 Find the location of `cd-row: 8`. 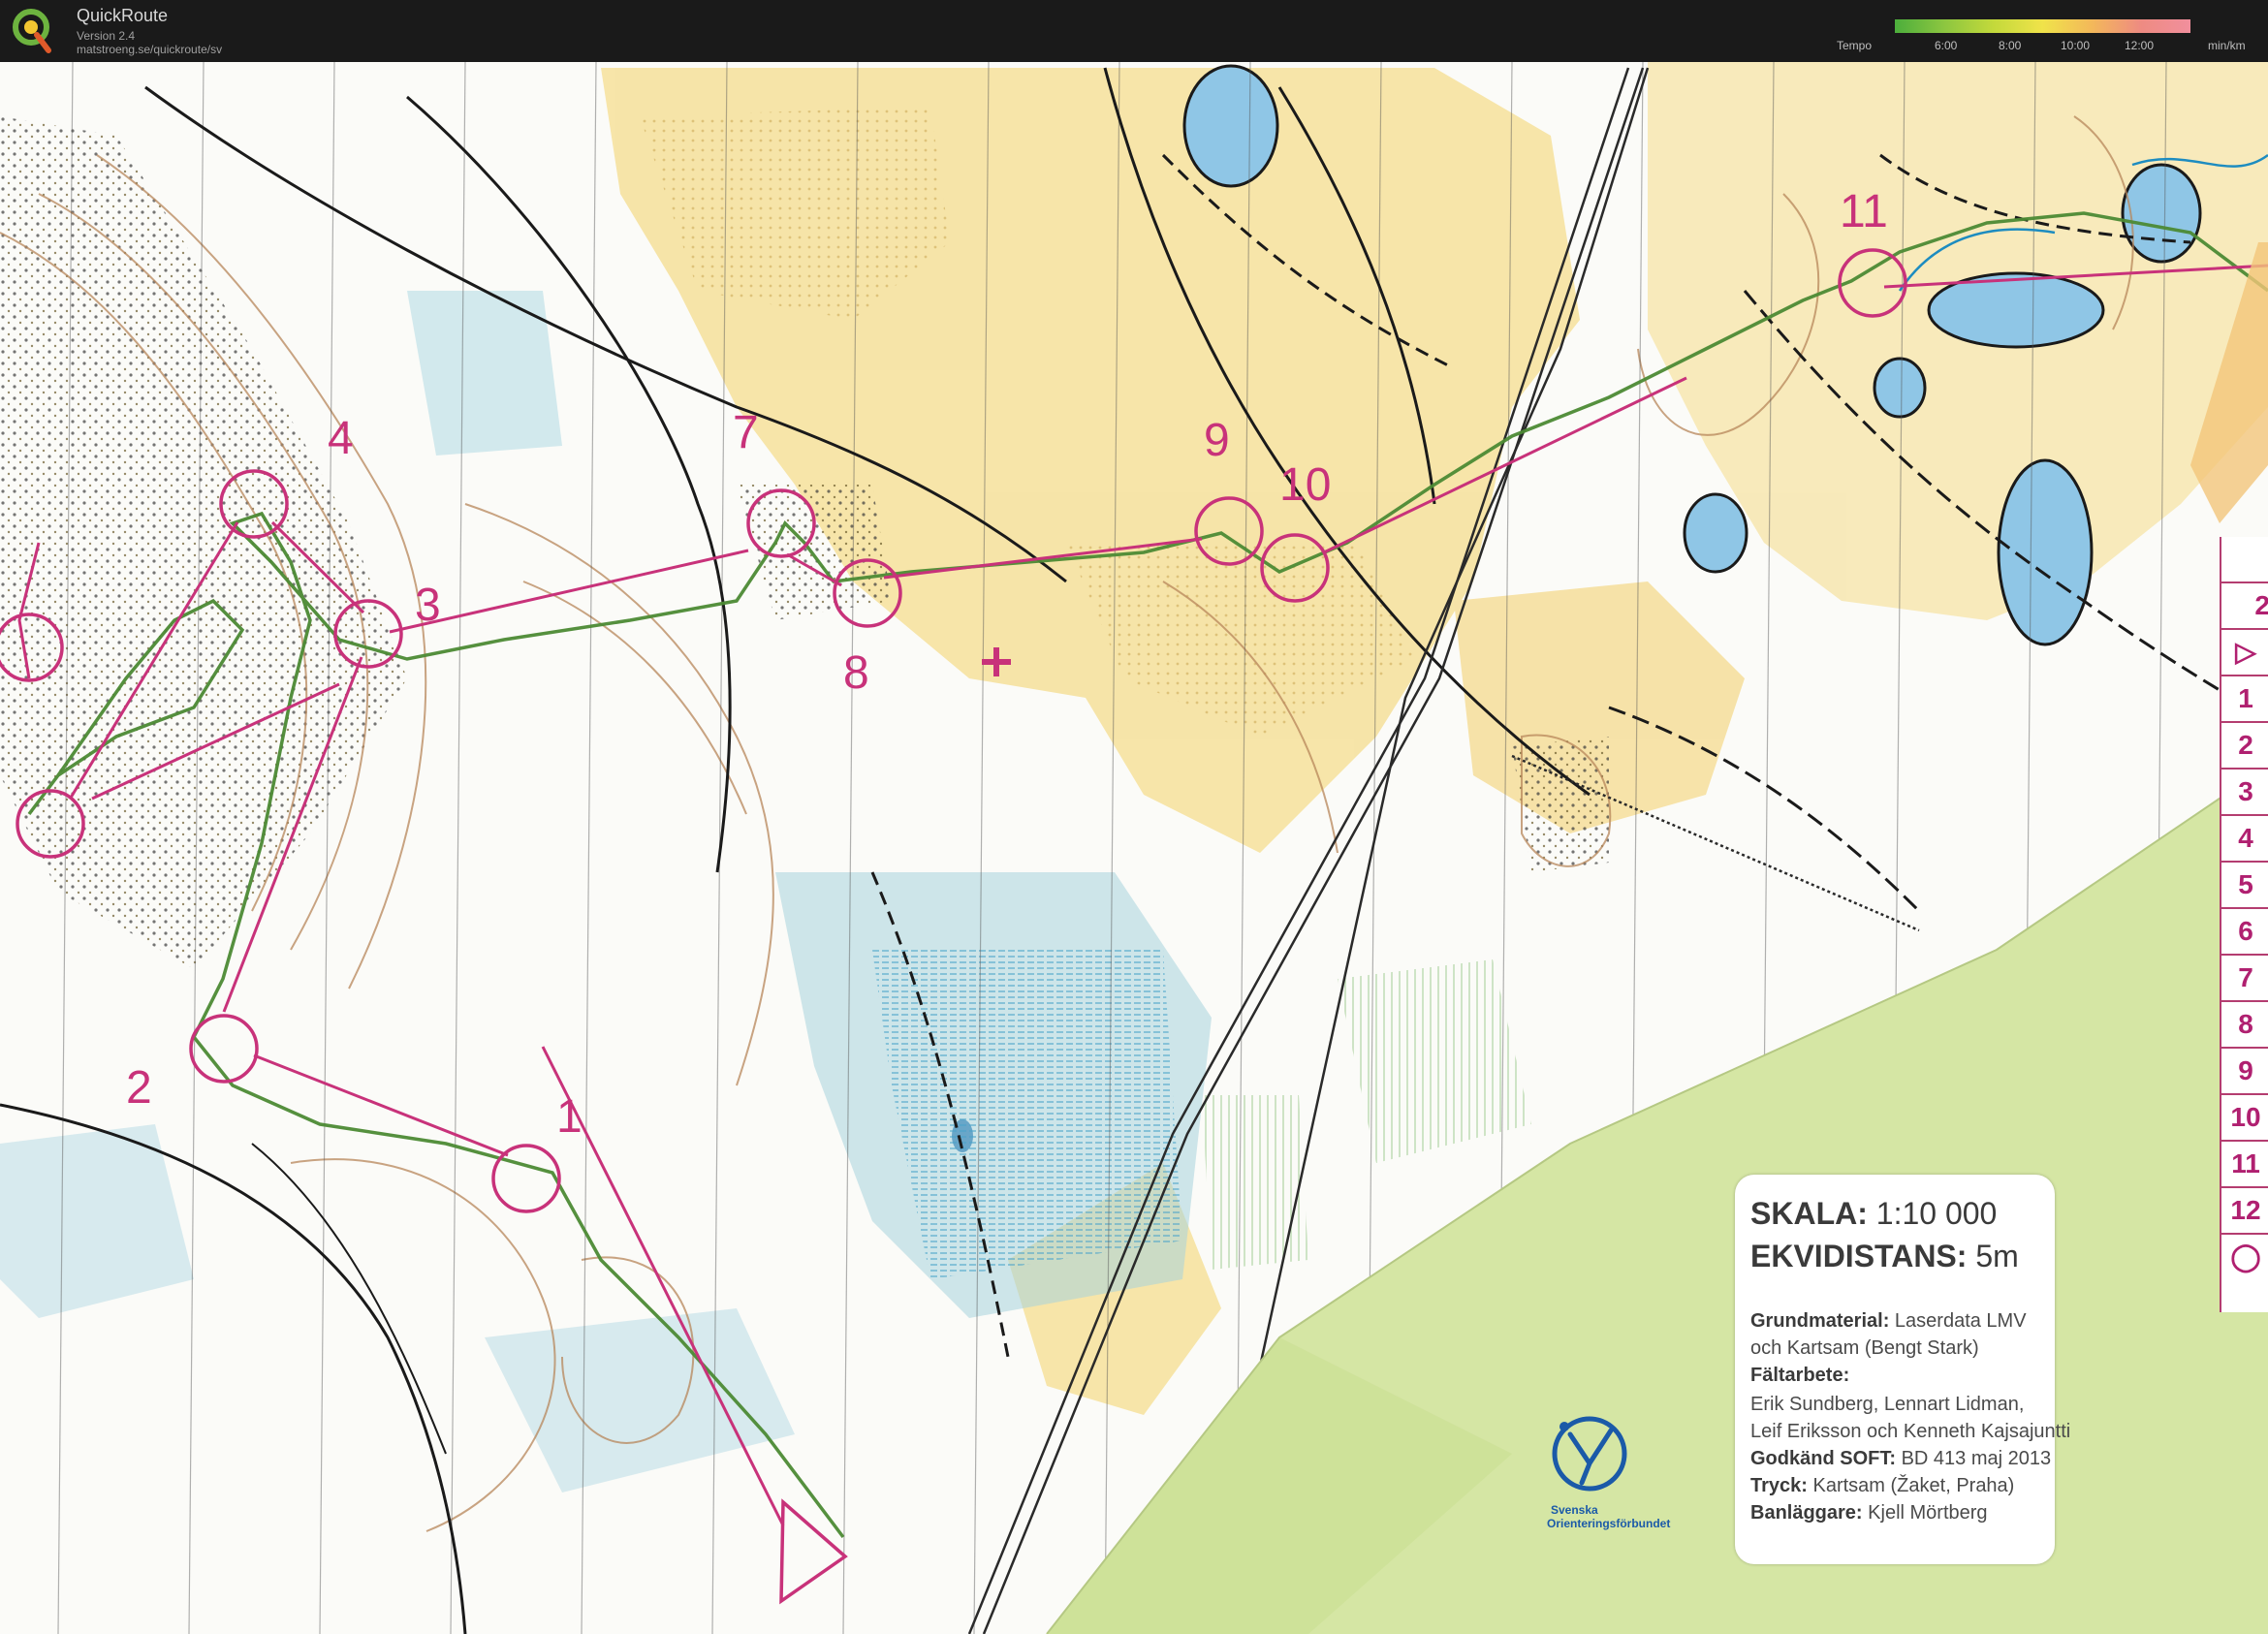

cd-row: 8 is located at coordinates (2245, 1025).